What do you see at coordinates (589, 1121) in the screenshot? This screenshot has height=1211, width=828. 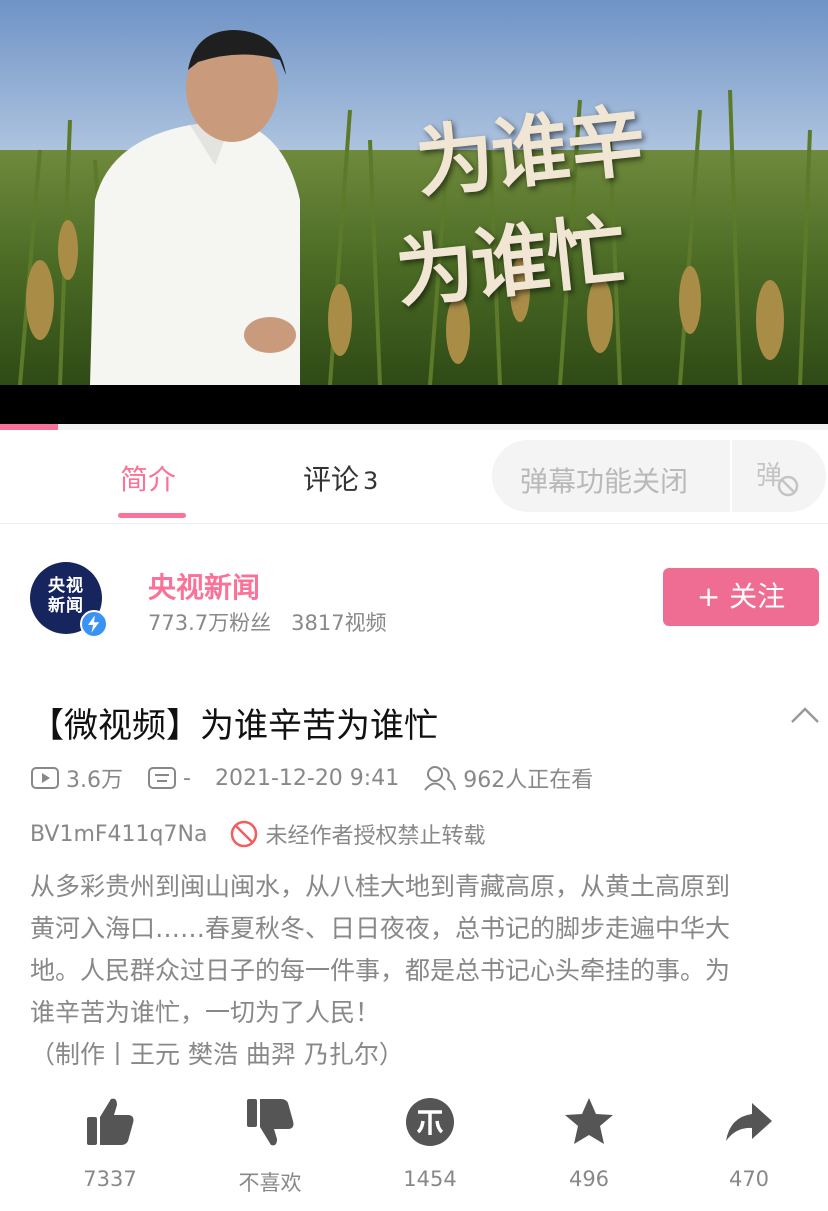 I see `star-icon` at bounding box center [589, 1121].